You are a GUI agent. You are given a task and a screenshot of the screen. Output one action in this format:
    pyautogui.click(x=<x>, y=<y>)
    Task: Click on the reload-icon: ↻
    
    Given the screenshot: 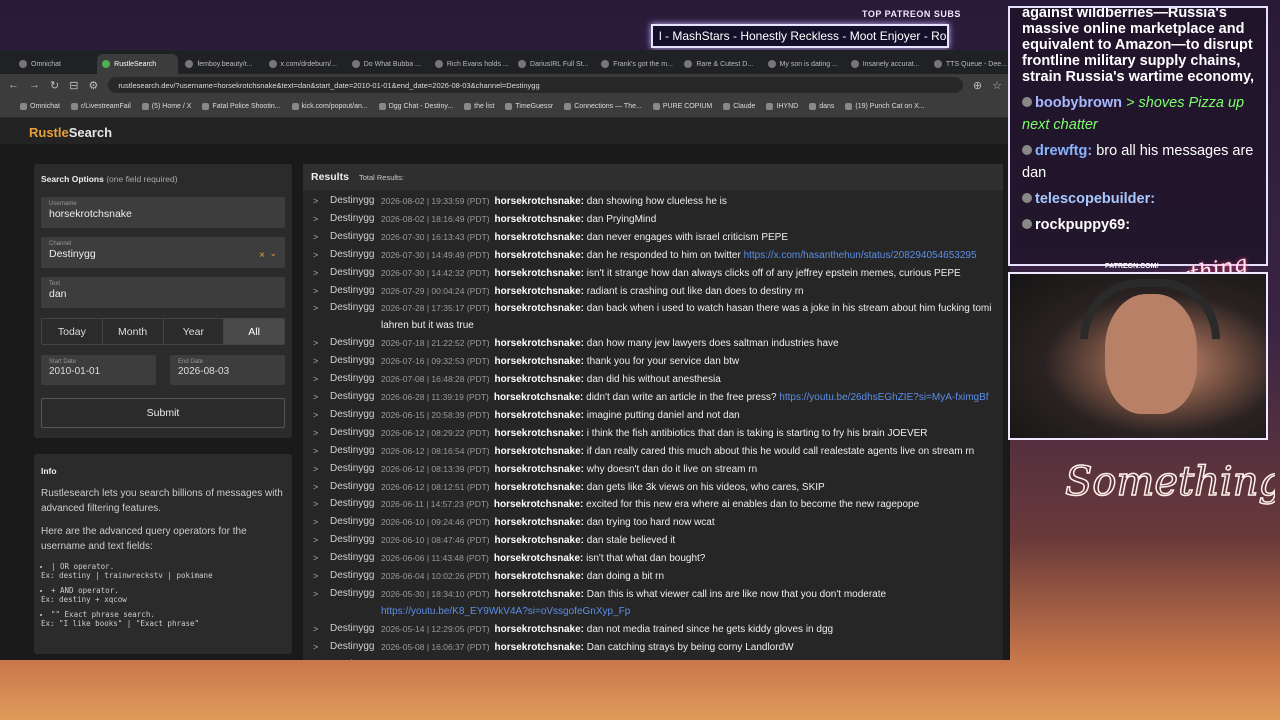 What is the action you would take?
    pyautogui.click(x=54, y=85)
    